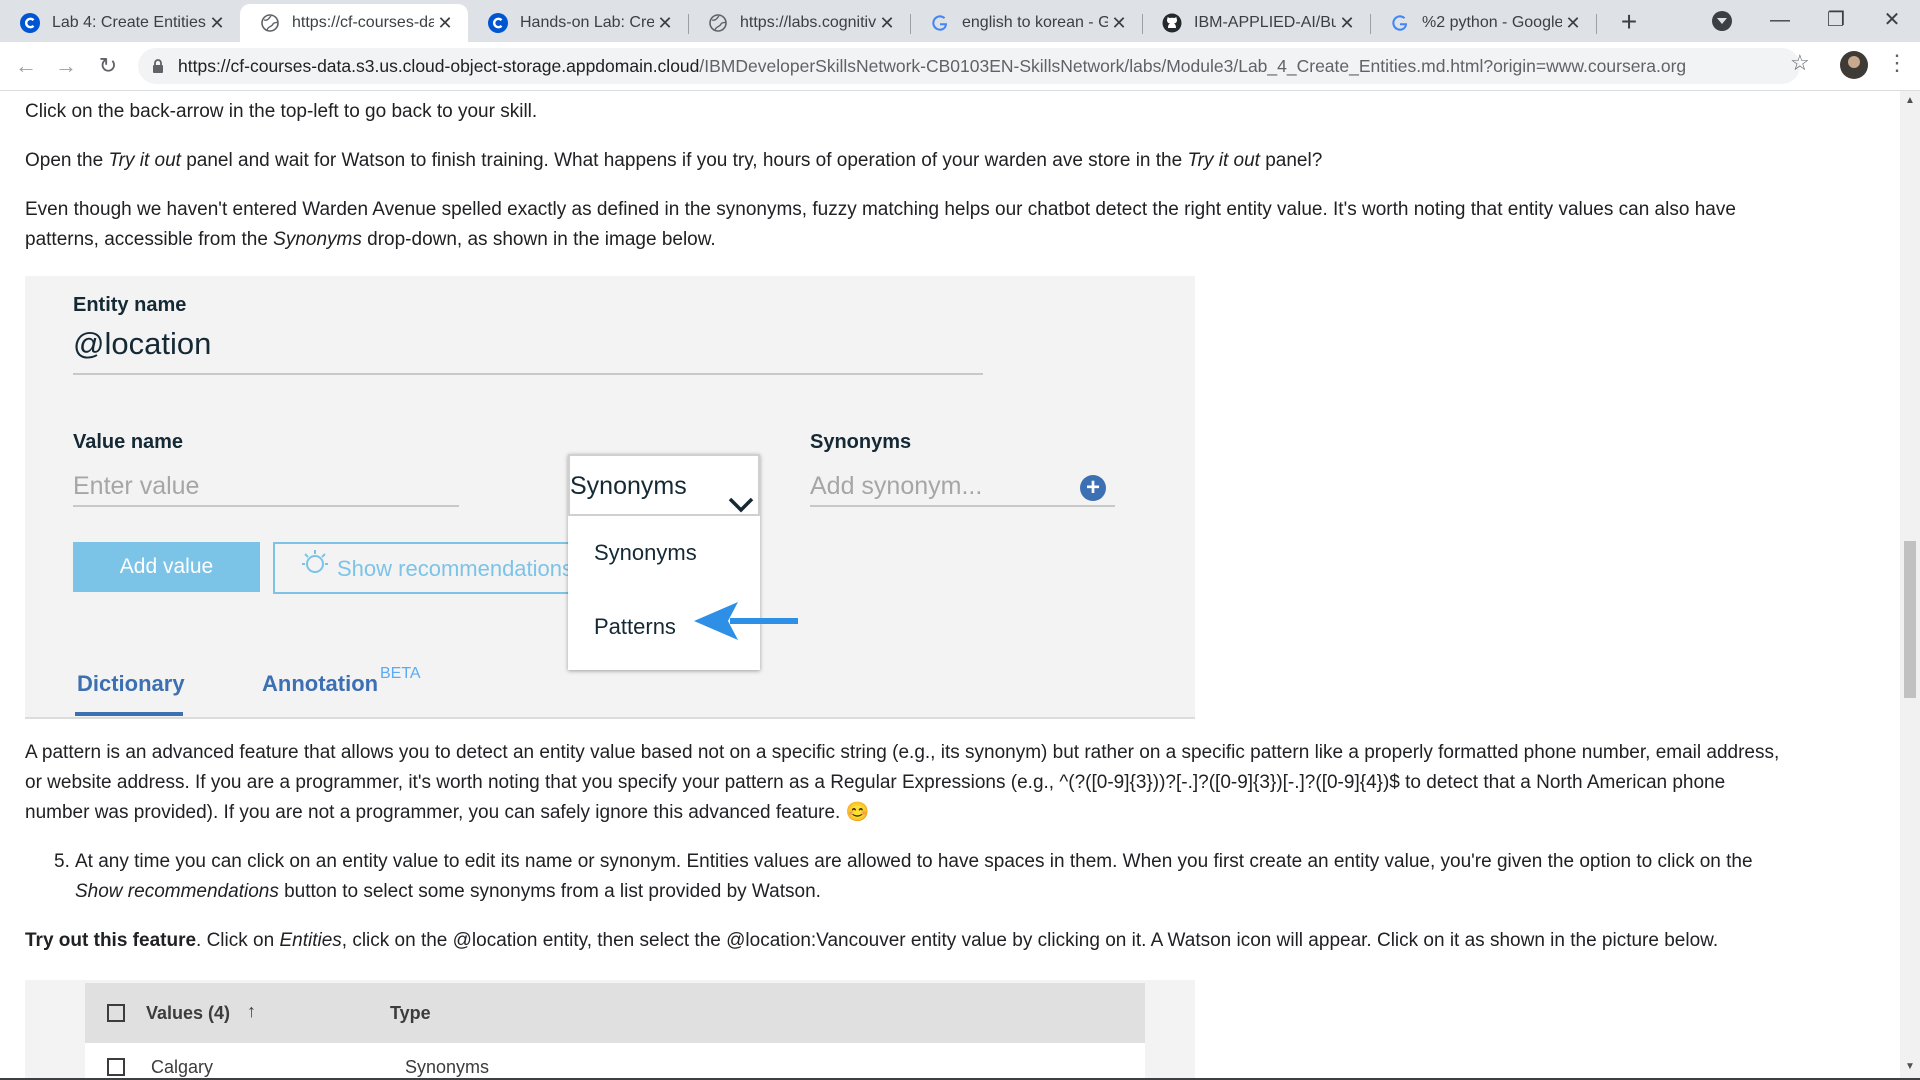 Image resolution: width=1920 pixels, height=1080 pixels. I want to click on add-synonym-plus-icon: +, so click(1093, 488).